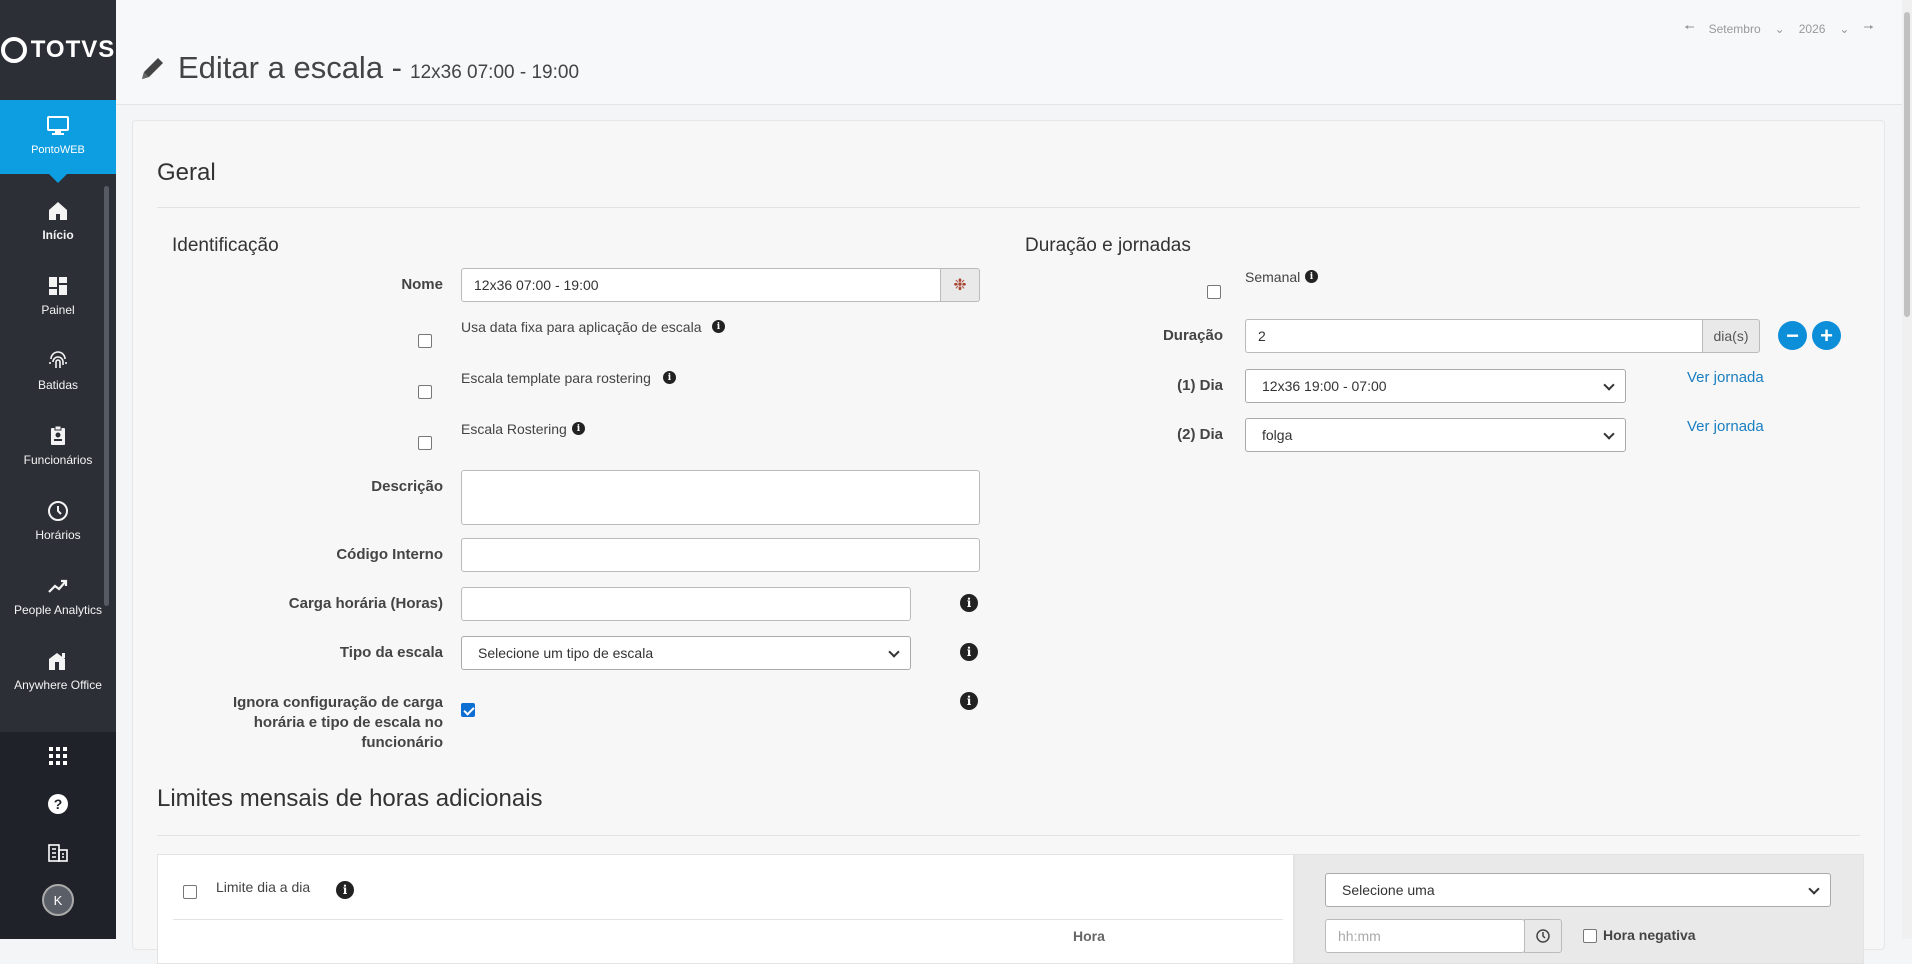 The width and height of the screenshot is (1912, 964). What do you see at coordinates (1388, 890) in the screenshot?
I see `limite-type-value: Selecione uma` at bounding box center [1388, 890].